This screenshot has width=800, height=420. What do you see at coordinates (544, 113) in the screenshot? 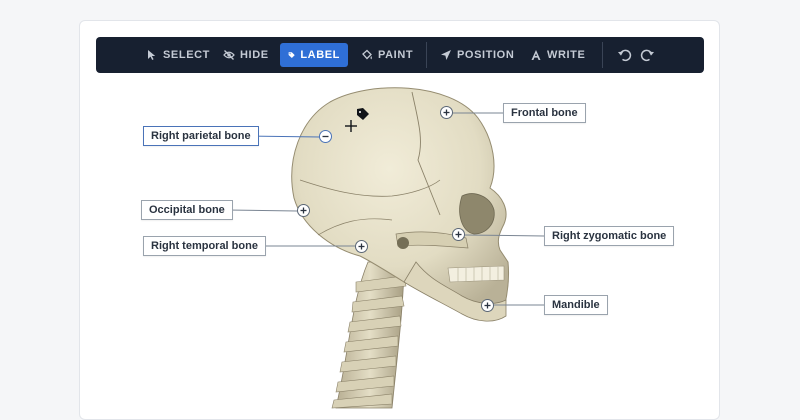
I see `frontal-label: Frontal bone` at bounding box center [544, 113].